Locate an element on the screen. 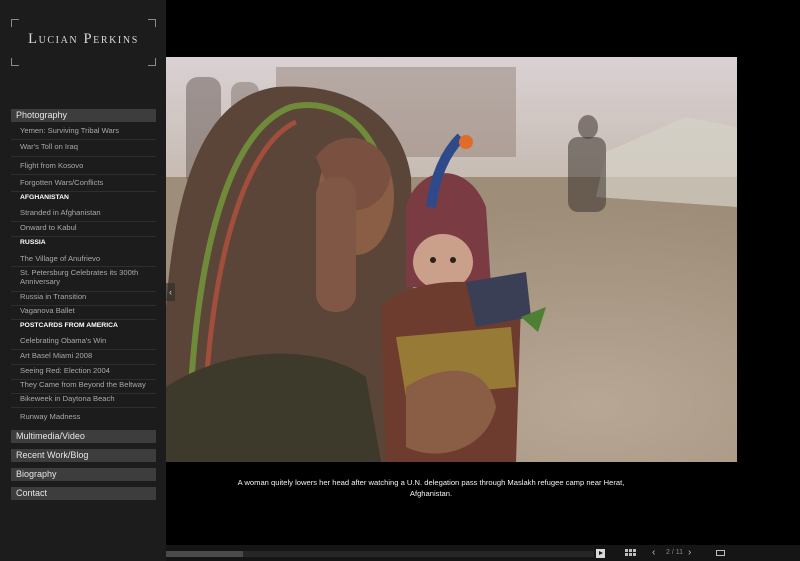  site-logo: Lucian Perkins is located at coordinates (83, 42).